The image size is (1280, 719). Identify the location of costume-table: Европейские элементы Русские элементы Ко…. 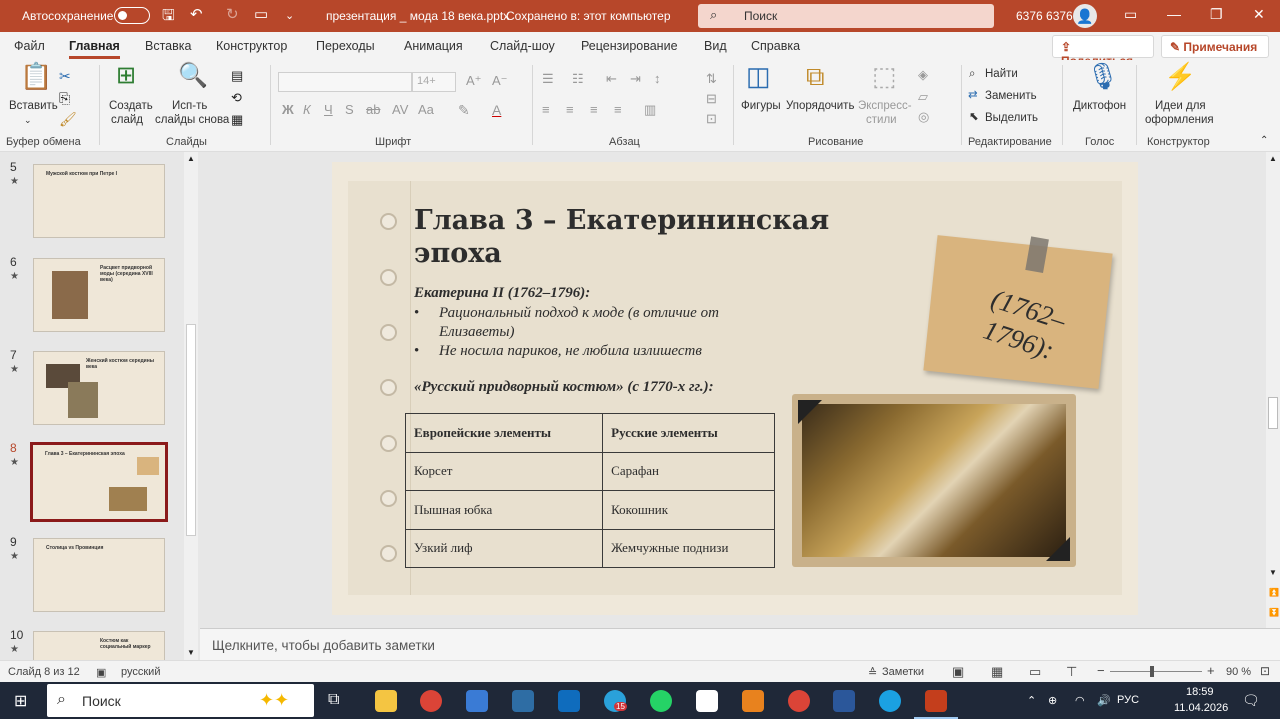
(589, 490).